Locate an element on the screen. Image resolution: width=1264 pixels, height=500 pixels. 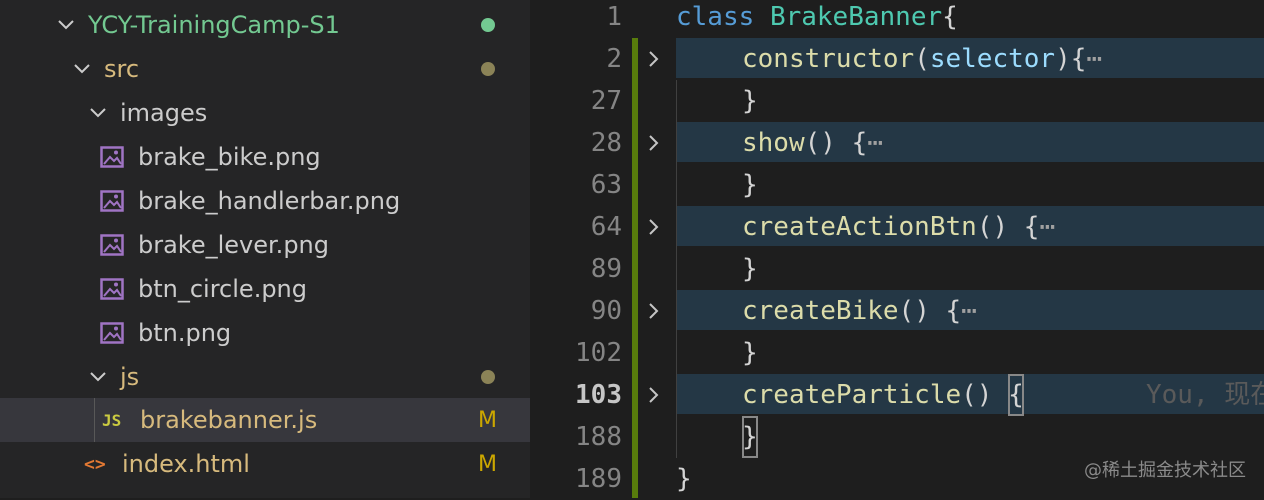
tree-folder-root-label: YCY-TrainingCamp-S1 is located at coordinates (214, 25).